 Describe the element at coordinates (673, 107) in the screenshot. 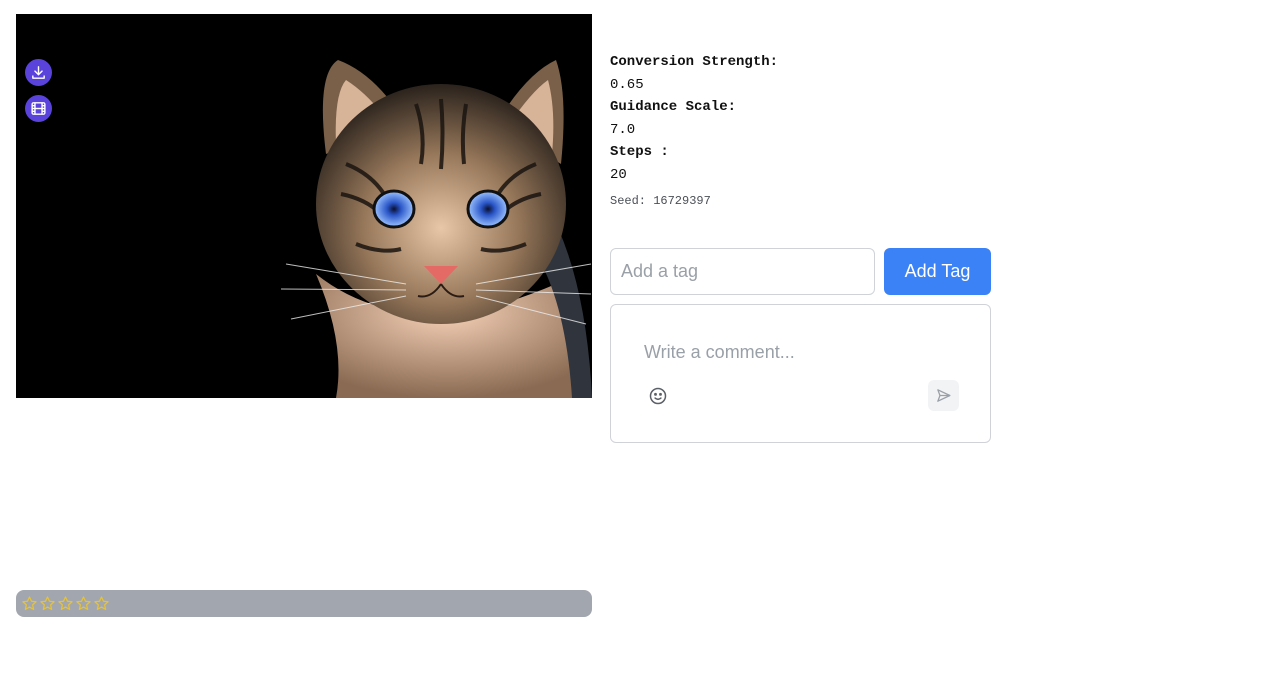

I see `guidance-scale-label: Guidance Scale:` at that location.